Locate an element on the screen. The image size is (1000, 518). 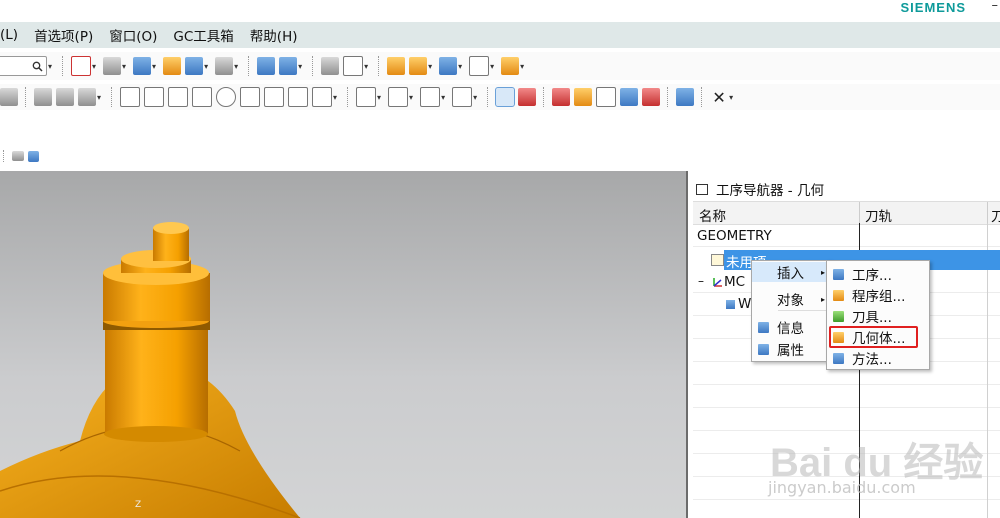
toolpath-filter-icon is located at coordinates (430, 97).